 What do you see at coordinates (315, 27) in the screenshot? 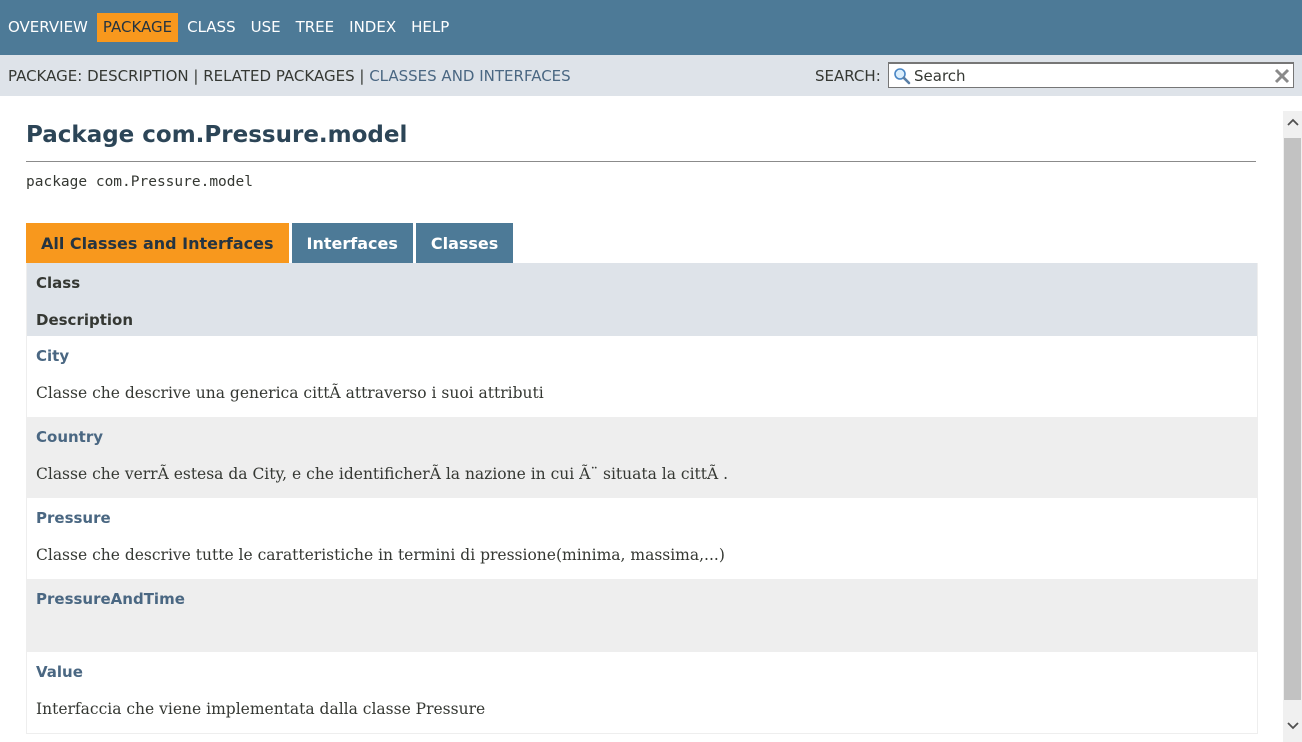
I see `nav-tree: TREE` at bounding box center [315, 27].